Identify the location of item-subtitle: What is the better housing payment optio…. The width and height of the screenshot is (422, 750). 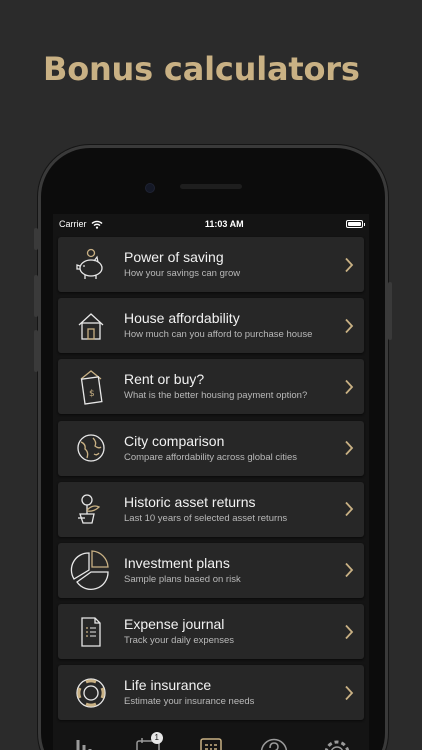
(216, 396).